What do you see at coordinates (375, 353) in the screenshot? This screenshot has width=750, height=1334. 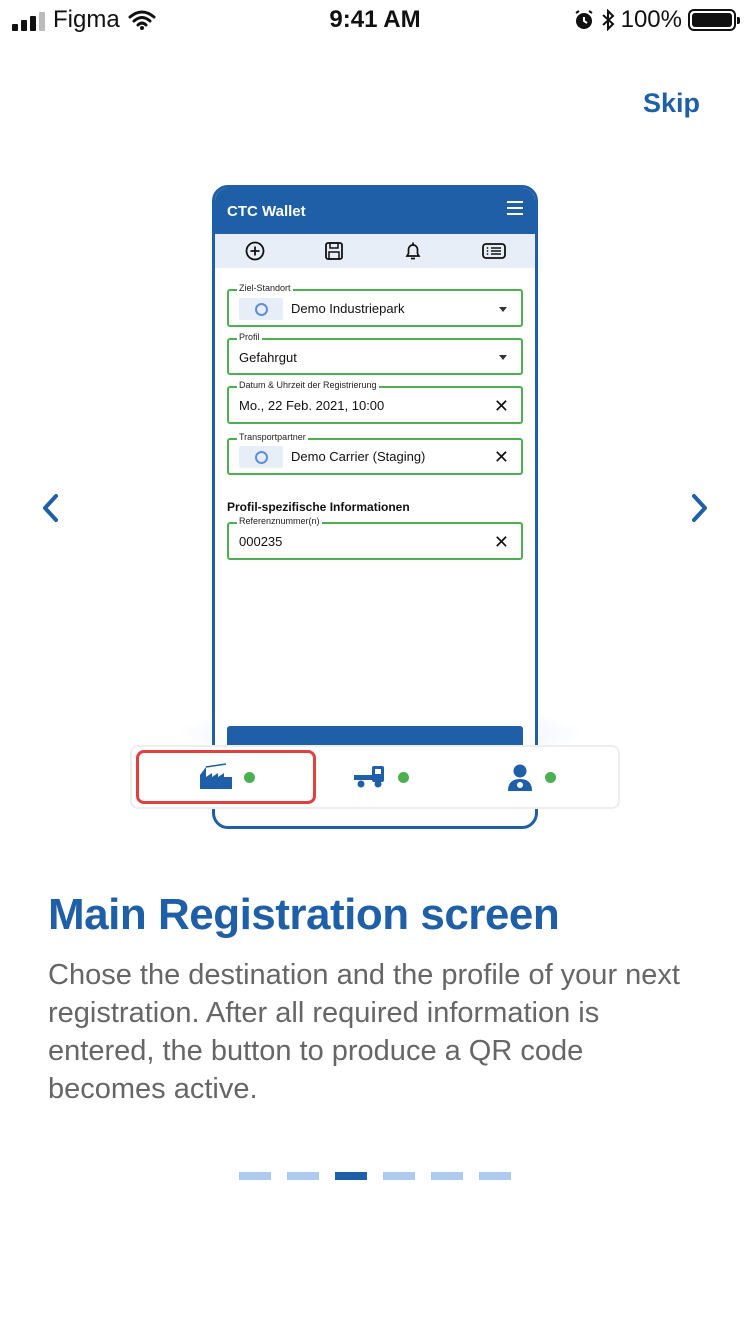 I see `profile-field: Profil Gefahrgut` at bounding box center [375, 353].